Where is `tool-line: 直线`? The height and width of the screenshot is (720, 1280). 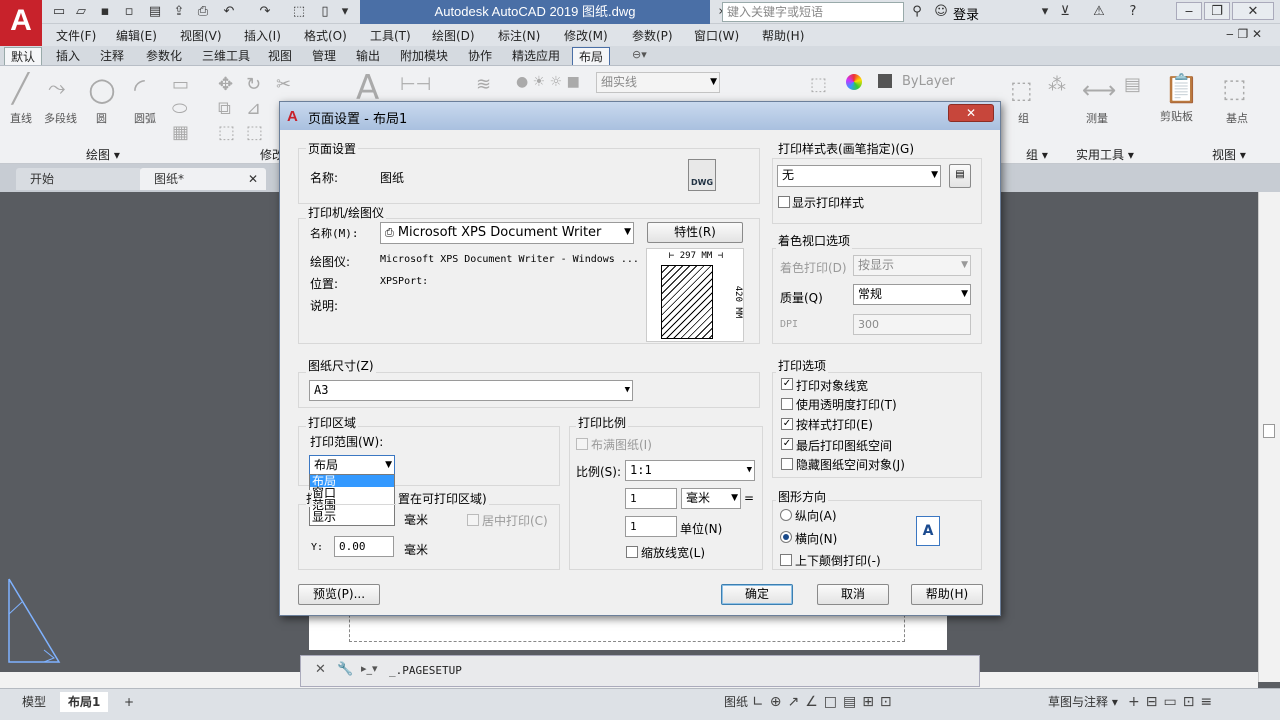
tool-line: 直线 is located at coordinates (21, 118).